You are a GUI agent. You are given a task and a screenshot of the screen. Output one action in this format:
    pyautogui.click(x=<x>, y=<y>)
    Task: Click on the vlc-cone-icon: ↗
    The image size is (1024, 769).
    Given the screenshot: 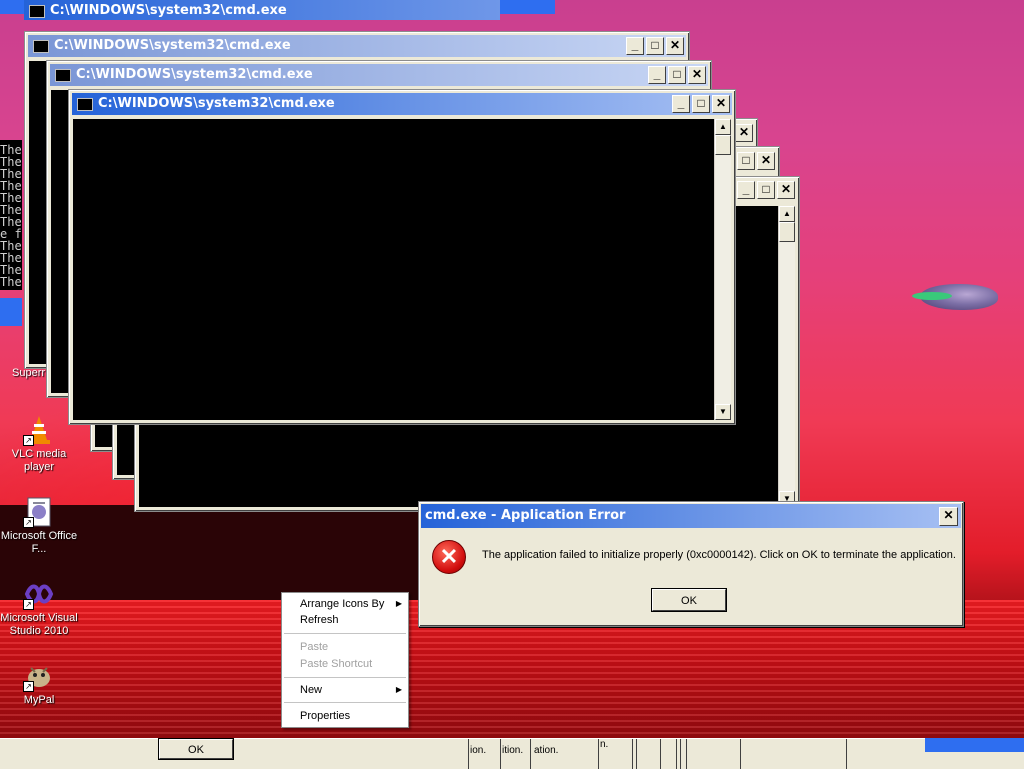 What is the action you would take?
    pyautogui.click(x=39, y=430)
    